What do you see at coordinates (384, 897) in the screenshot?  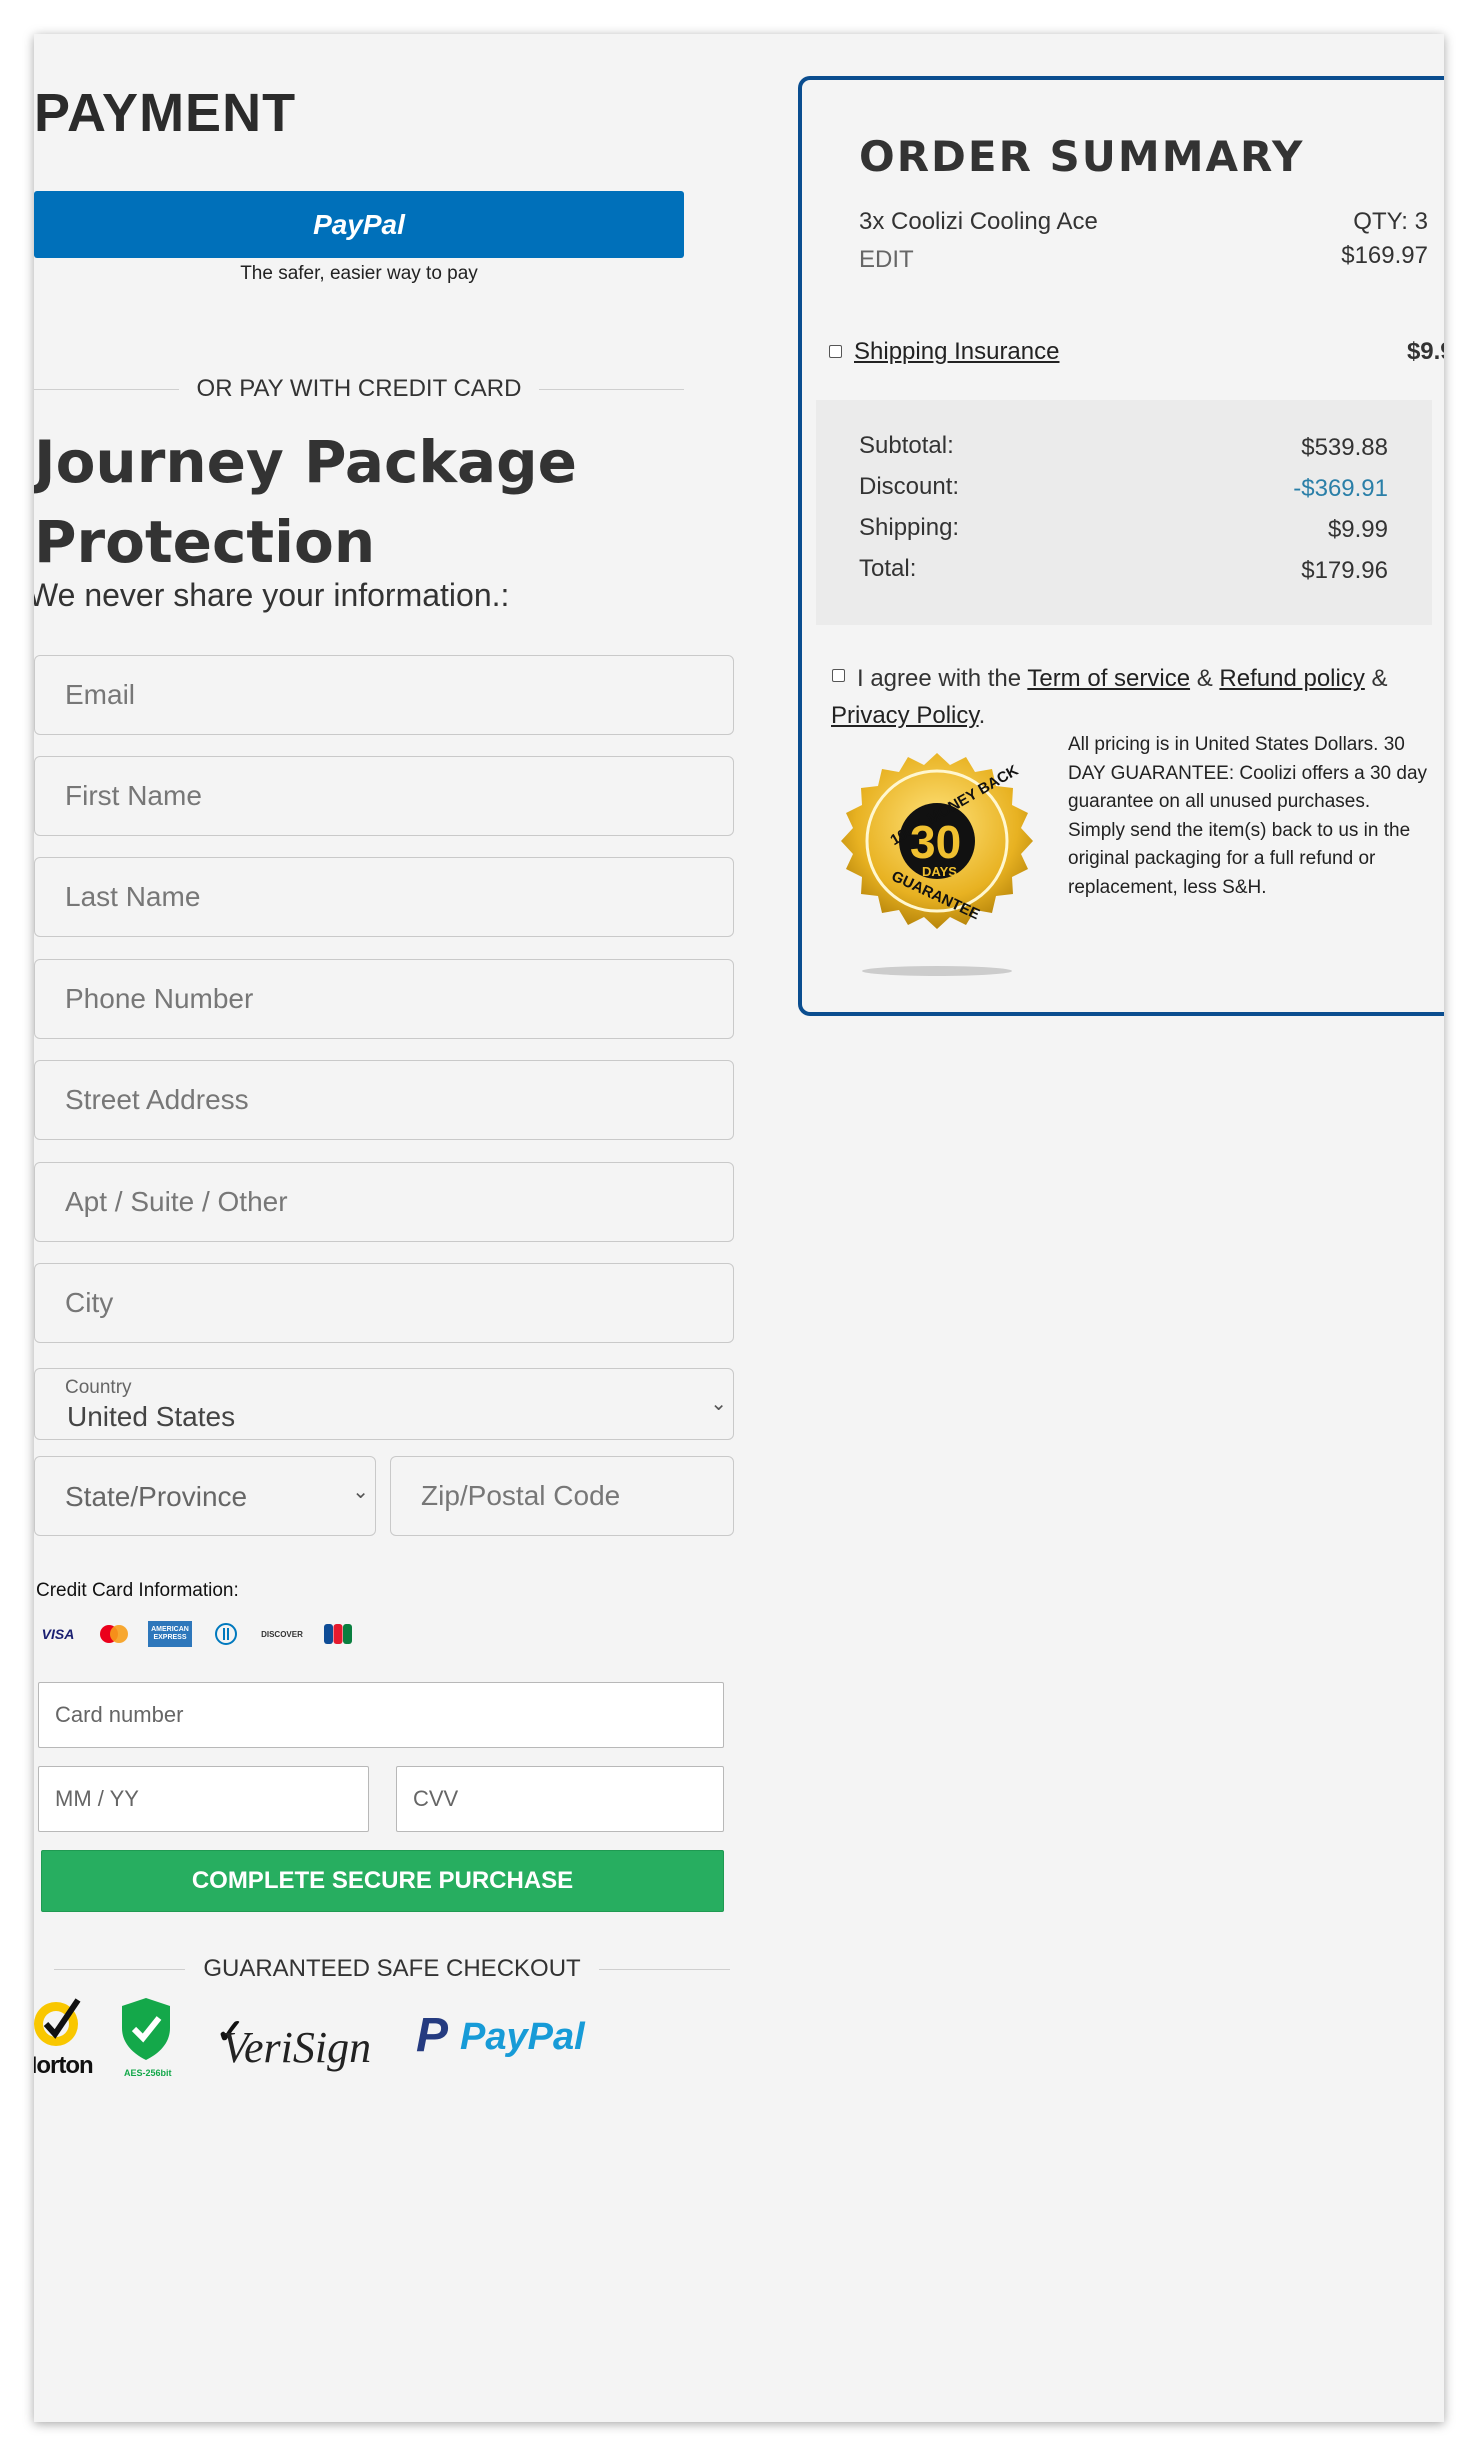 I see `last-name-field` at bounding box center [384, 897].